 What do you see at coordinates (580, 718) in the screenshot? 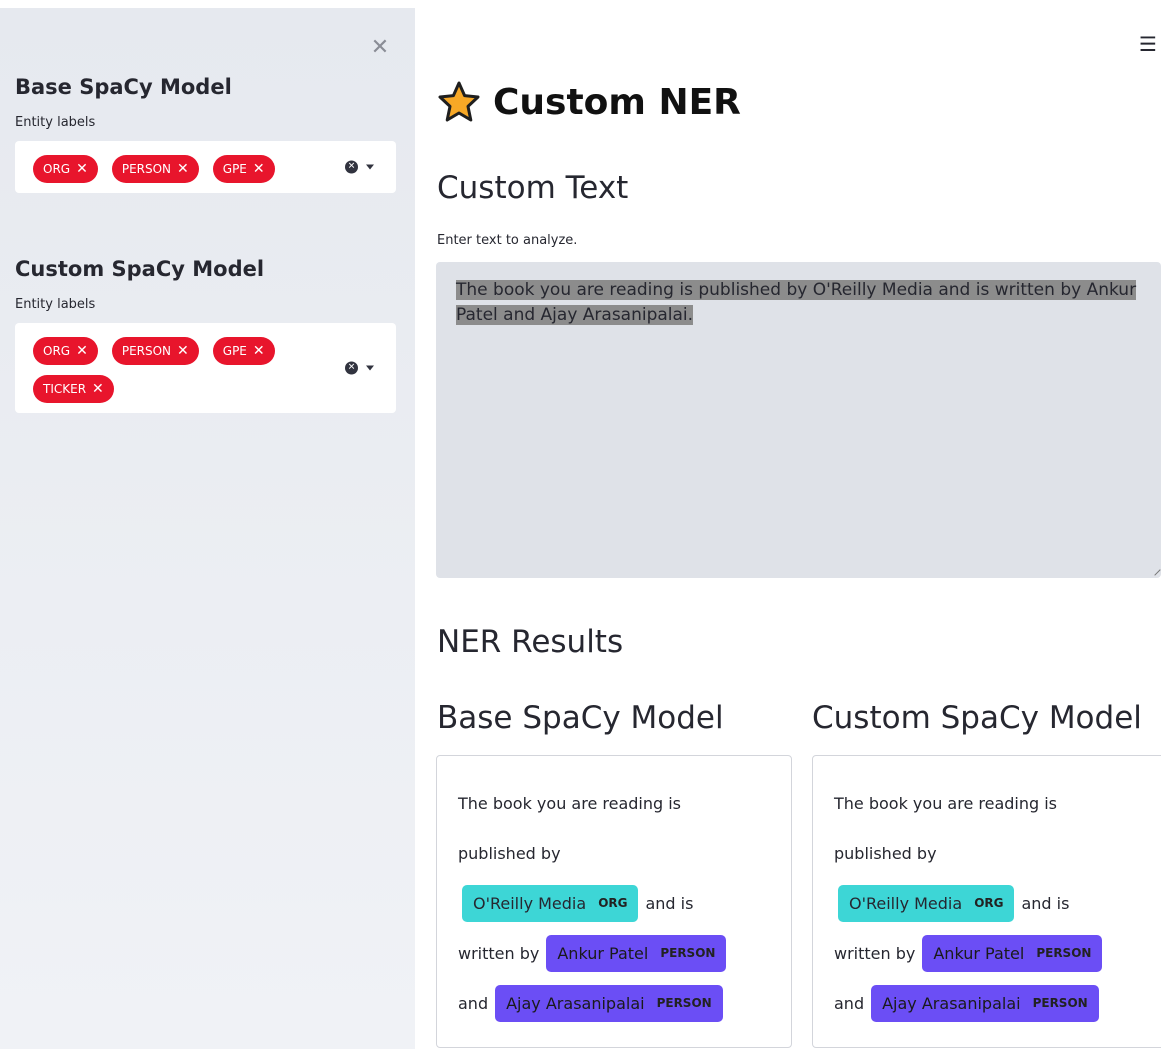
I see `base-results-heading: Base SpaCy Model` at bounding box center [580, 718].